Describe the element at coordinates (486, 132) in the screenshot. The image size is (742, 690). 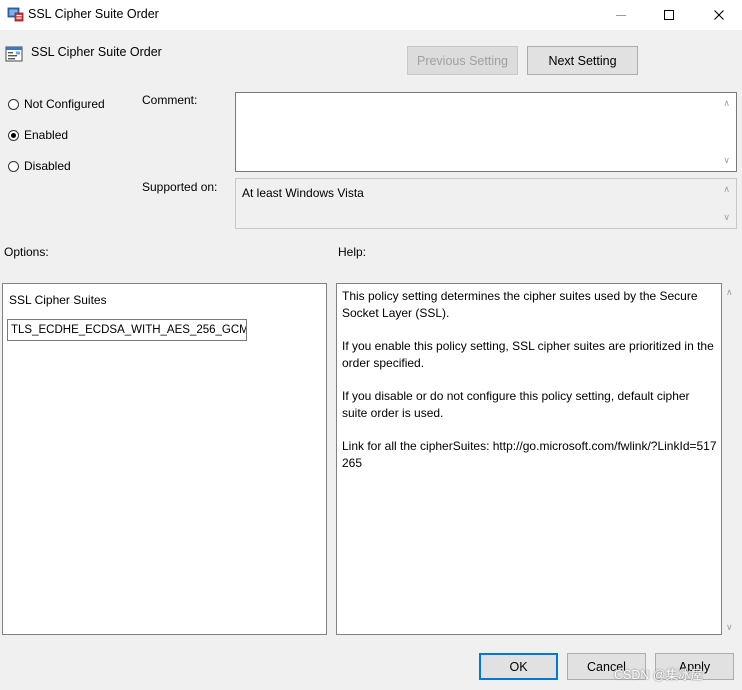
I see `comment-textbox: ∧ ∨` at that location.